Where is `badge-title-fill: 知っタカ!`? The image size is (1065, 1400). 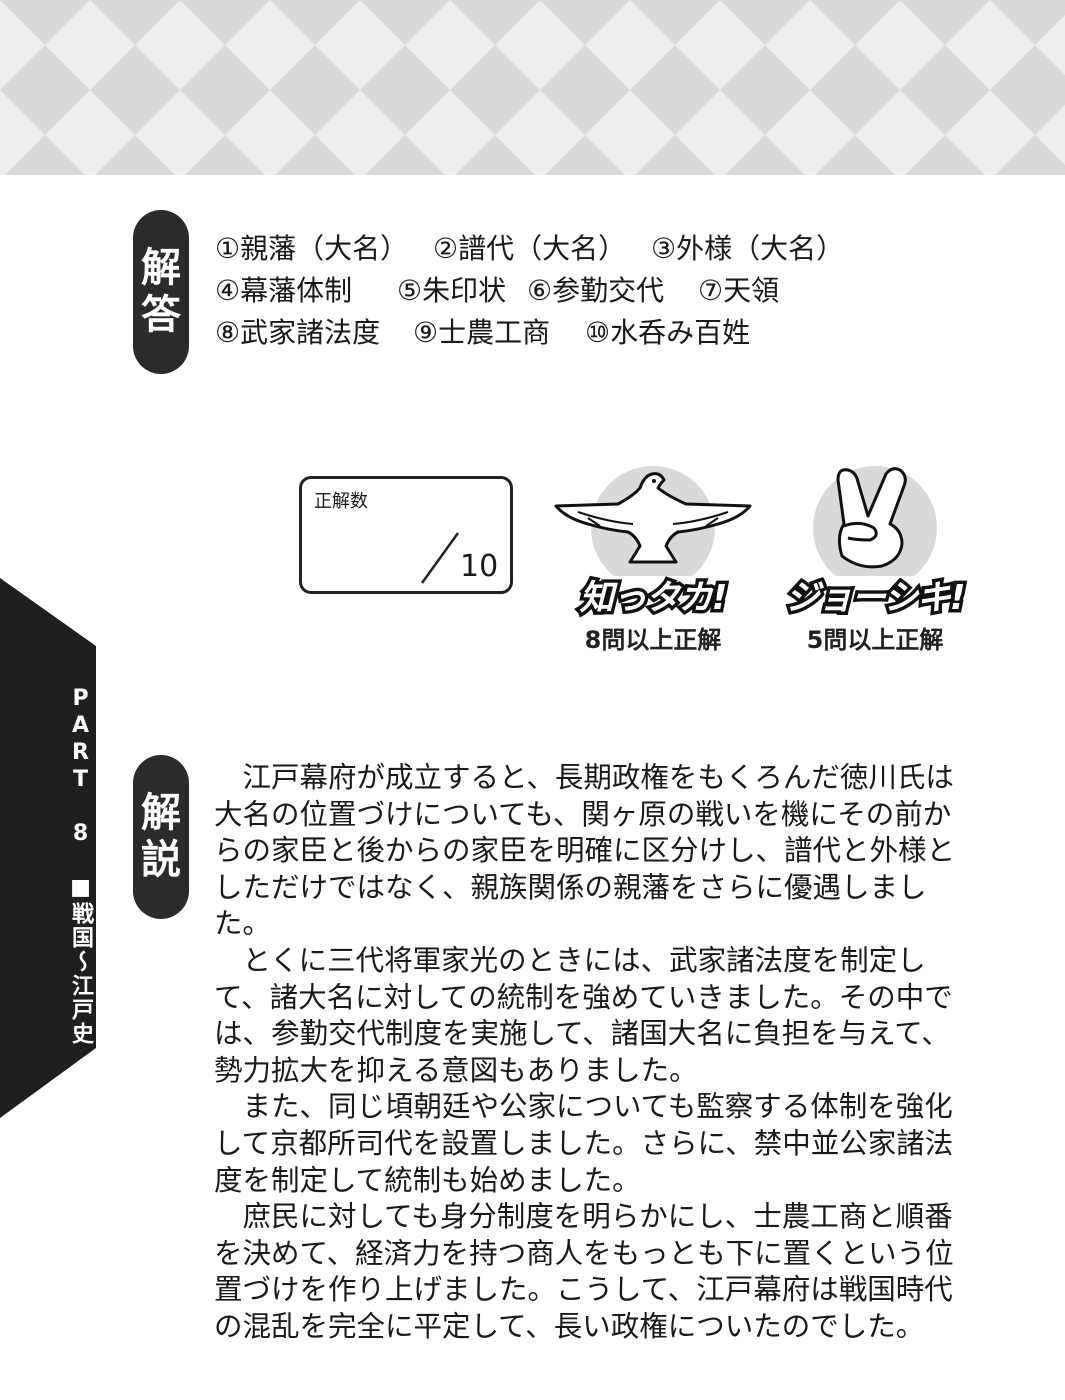
badge-title-fill: 知っタカ! is located at coordinates (653, 598).